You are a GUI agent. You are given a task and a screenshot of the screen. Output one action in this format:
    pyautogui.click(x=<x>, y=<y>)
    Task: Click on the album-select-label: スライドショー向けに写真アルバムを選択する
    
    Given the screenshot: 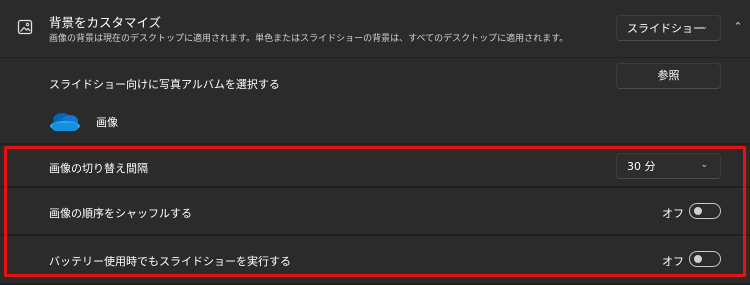 What is the action you would take?
    pyautogui.click(x=164, y=84)
    